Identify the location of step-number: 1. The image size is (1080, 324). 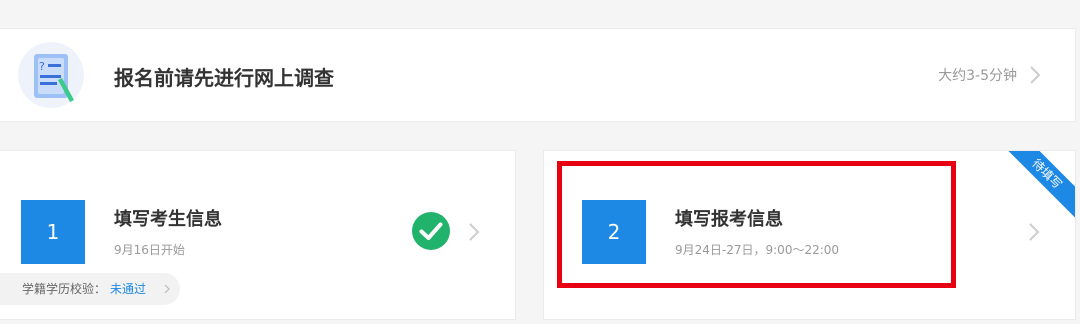
(53, 232).